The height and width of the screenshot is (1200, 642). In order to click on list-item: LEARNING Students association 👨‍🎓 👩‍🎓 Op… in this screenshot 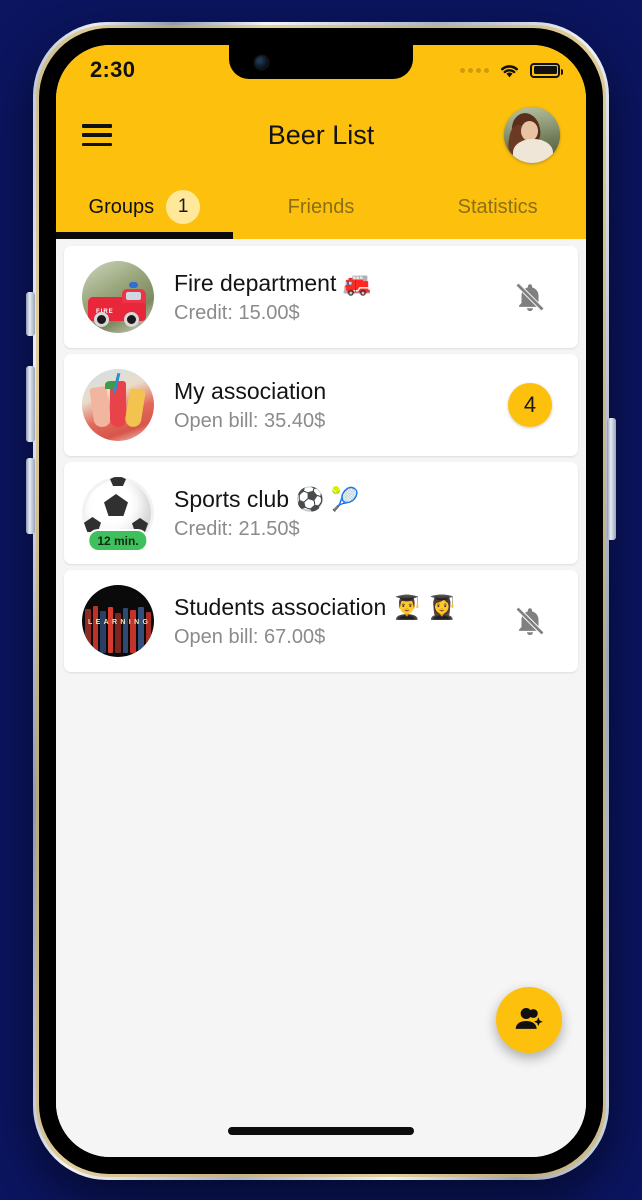, I will do `click(321, 621)`.